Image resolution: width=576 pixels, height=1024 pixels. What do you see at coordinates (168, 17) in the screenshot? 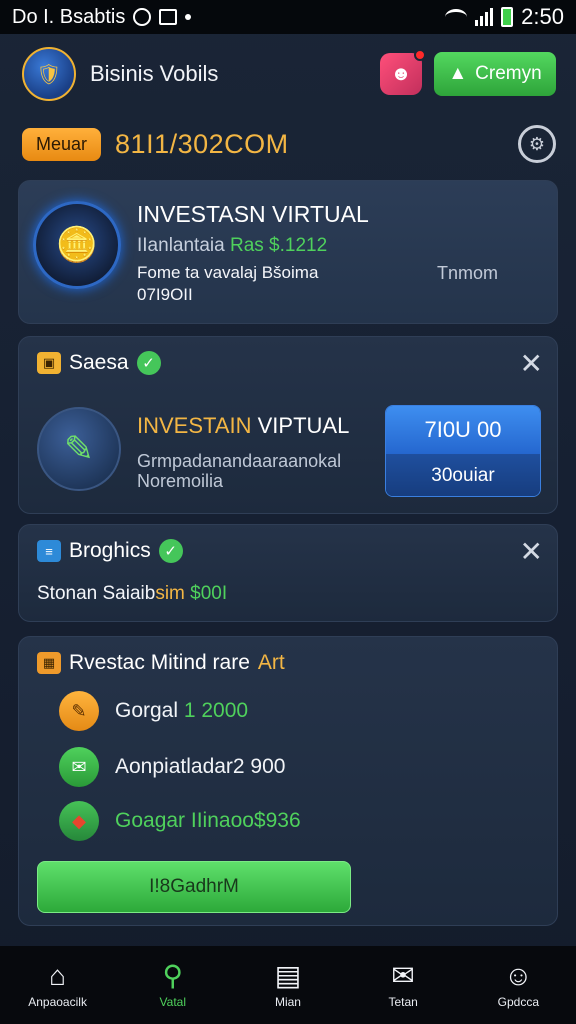
I see `screenshot-icon` at bounding box center [168, 17].